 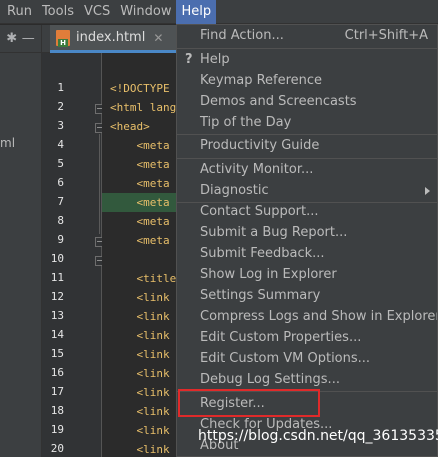 I want to click on menu-help: Help, so click(x=196, y=12).